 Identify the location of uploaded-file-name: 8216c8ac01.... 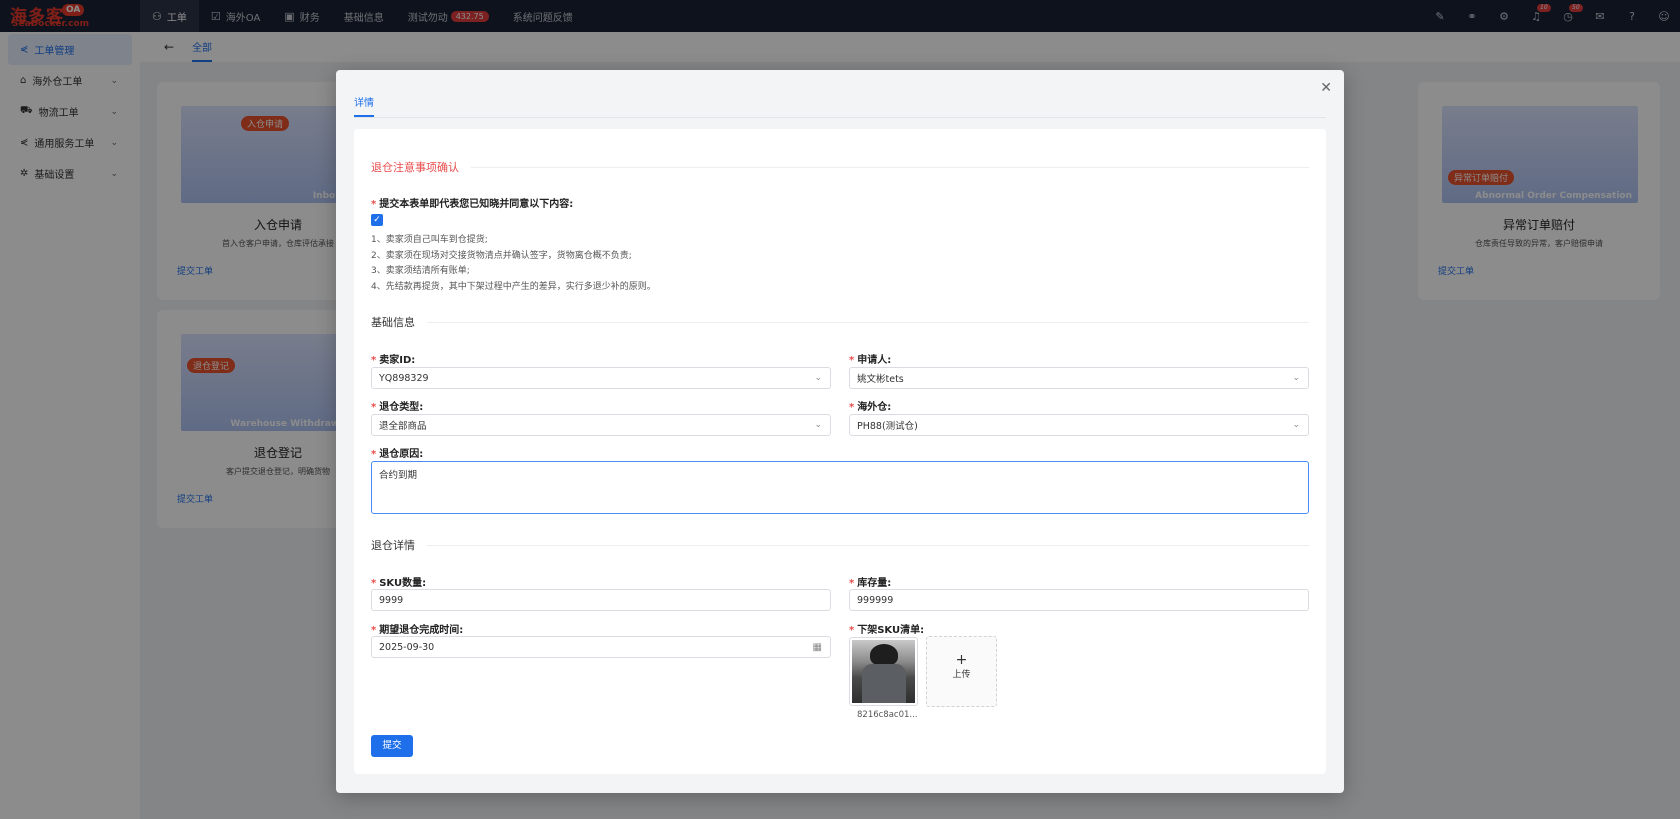
(887, 715).